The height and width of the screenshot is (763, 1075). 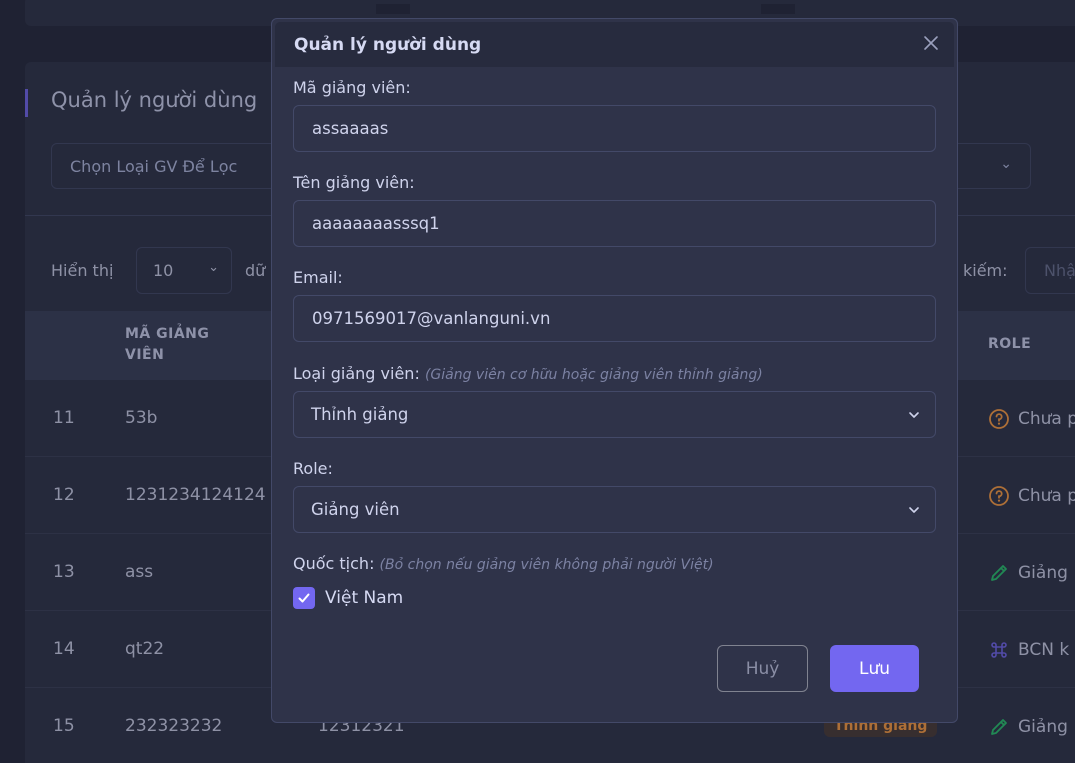 What do you see at coordinates (614, 44) in the screenshot?
I see `modal-header: Quản lý người dùng` at bounding box center [614, 44].